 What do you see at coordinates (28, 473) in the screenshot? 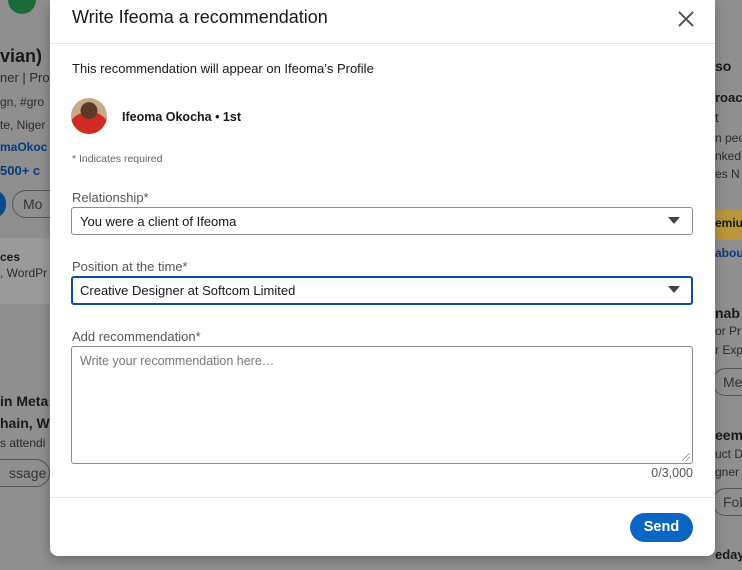
I see `bg-pill-label: ssage` at bounding box center [28, 473].